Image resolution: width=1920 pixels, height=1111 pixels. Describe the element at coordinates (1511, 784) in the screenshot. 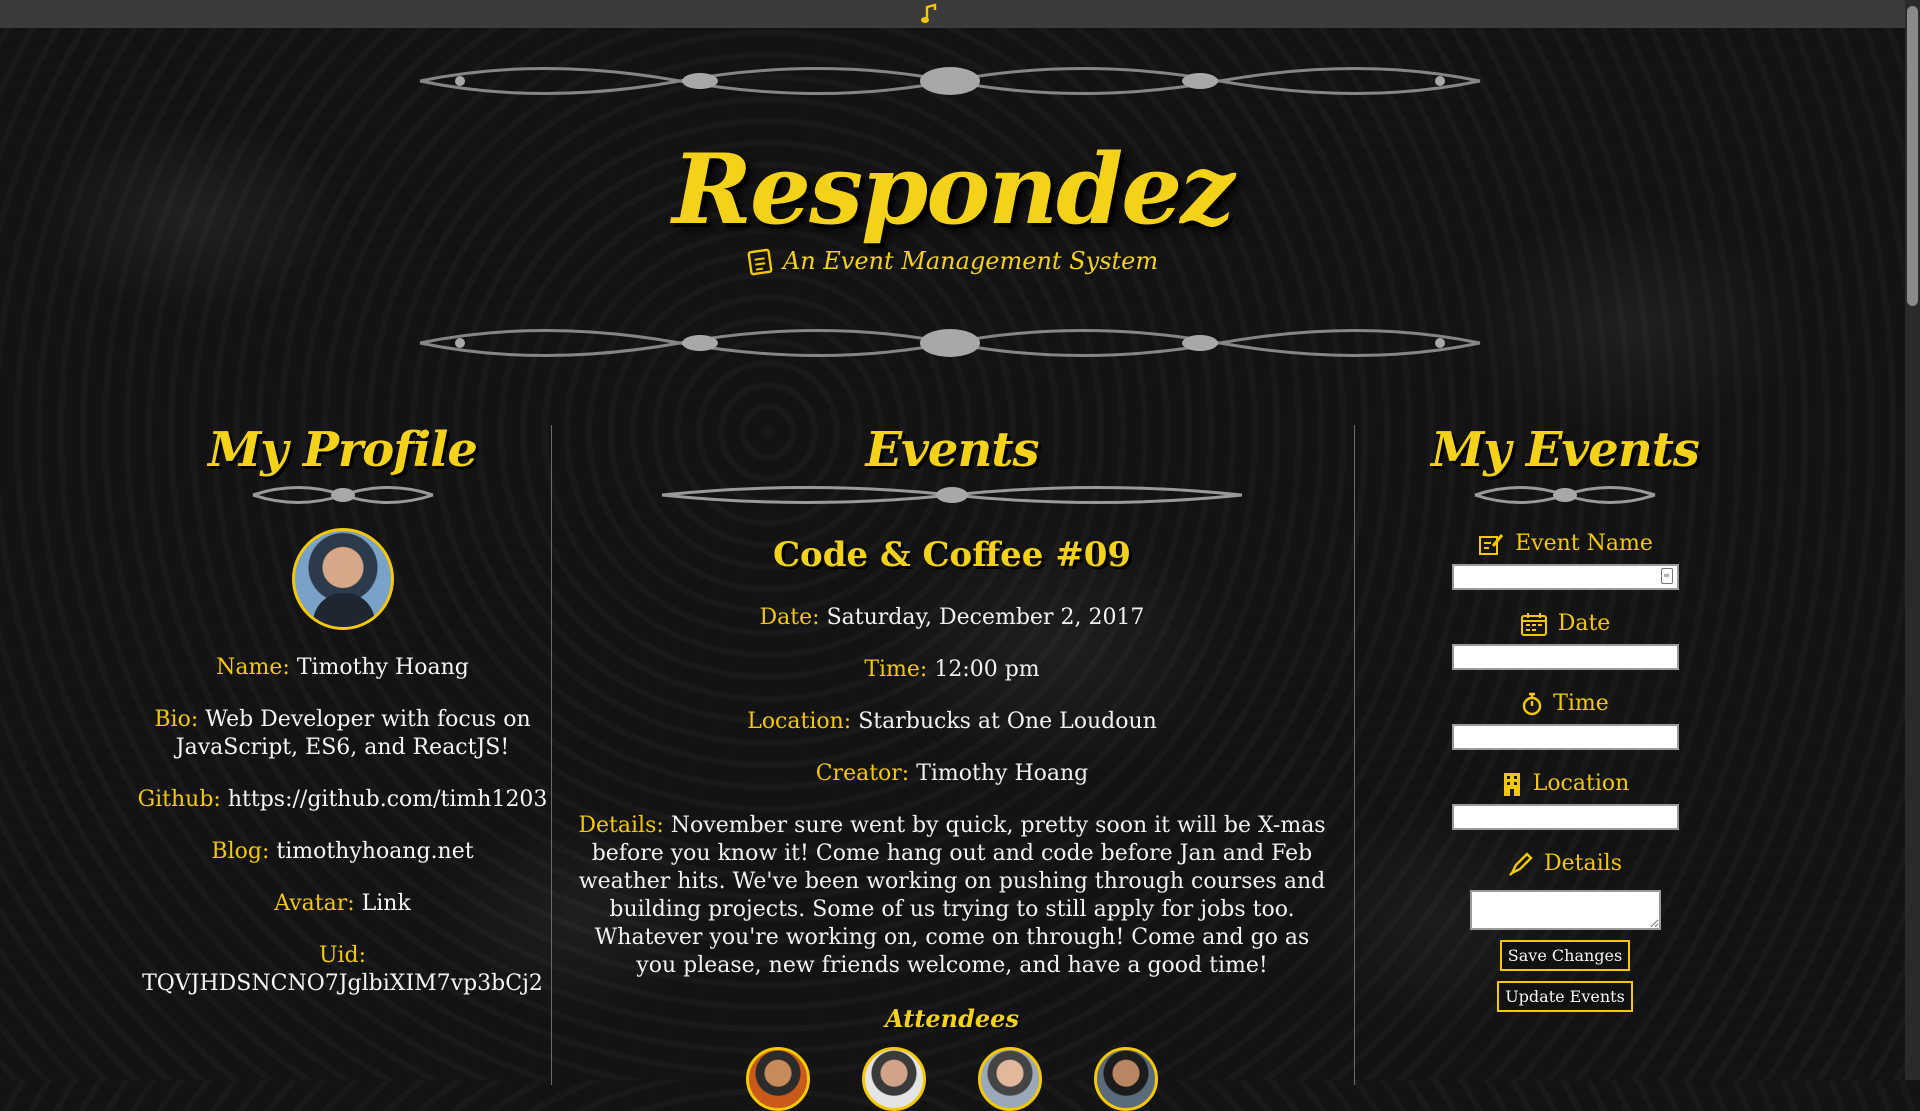

I see `building-icon` at that location.